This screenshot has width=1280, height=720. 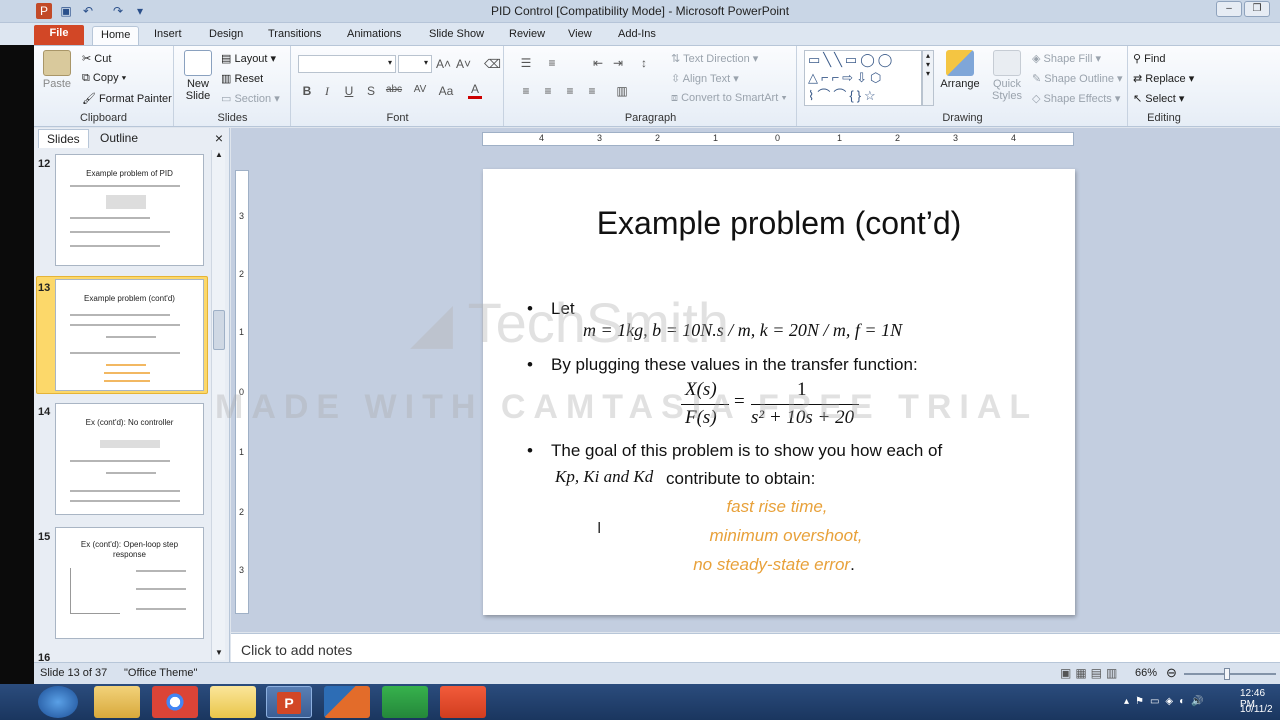 I want to click on close-icon: ×, so click(x=219, y=138).